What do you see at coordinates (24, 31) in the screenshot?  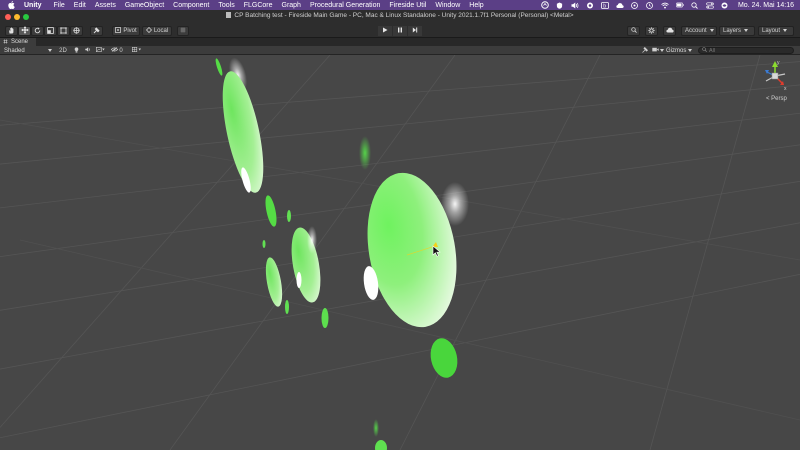 I see `move-tool-button` at bounding box center [24, 31].